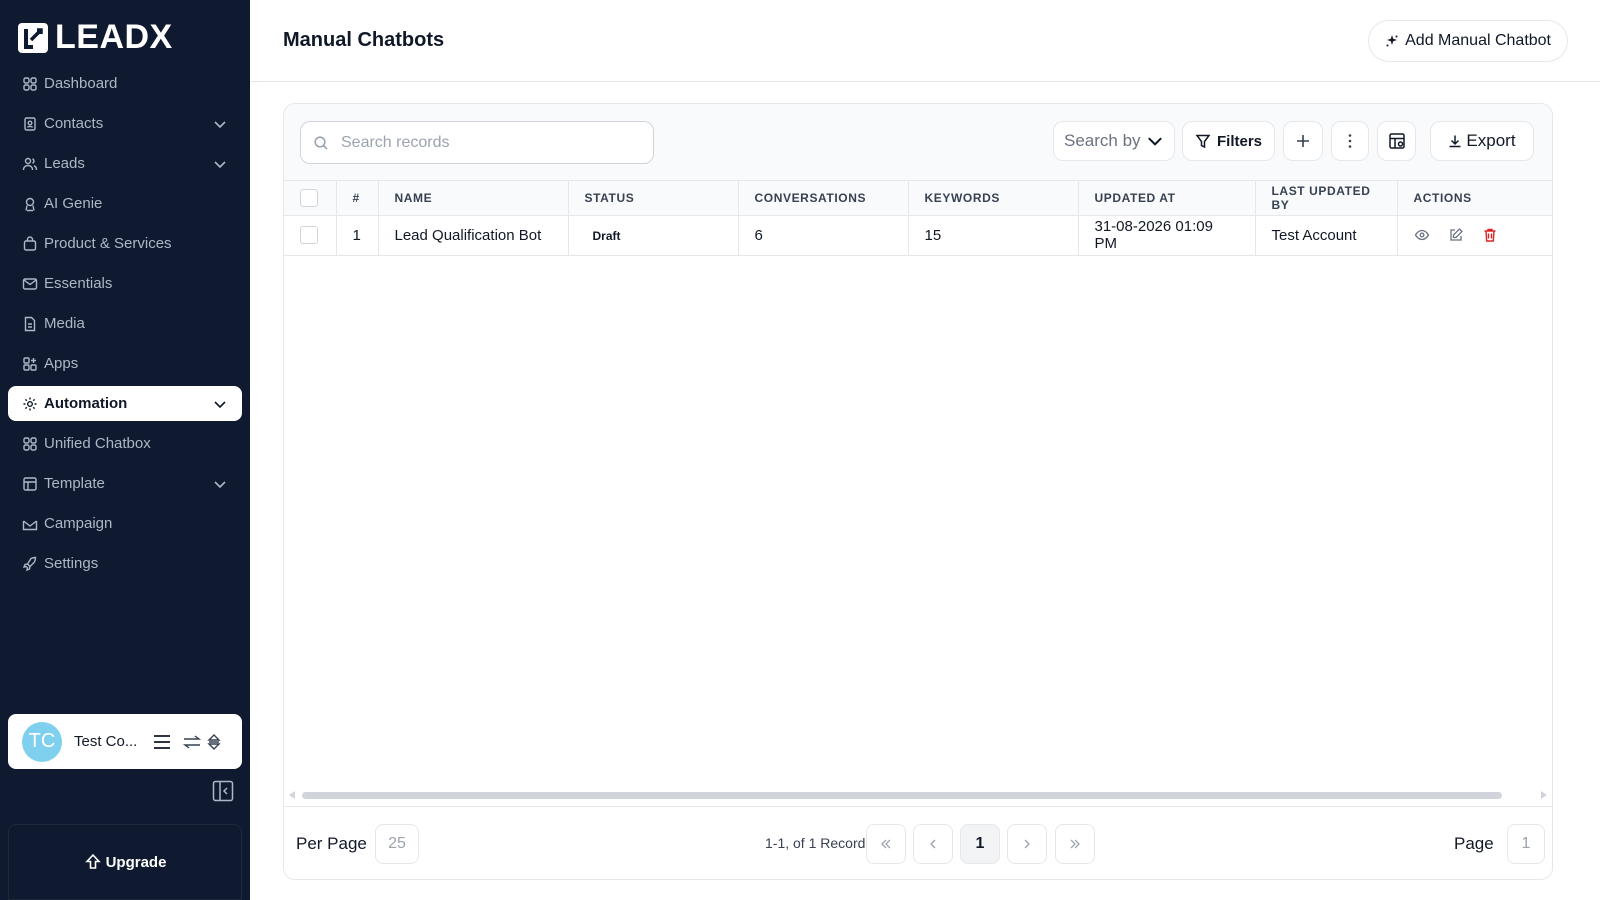 Image resolution: width=1600 pixels, height=900 pixels. I want to click on chevron-left-icon, so click(933, 844).